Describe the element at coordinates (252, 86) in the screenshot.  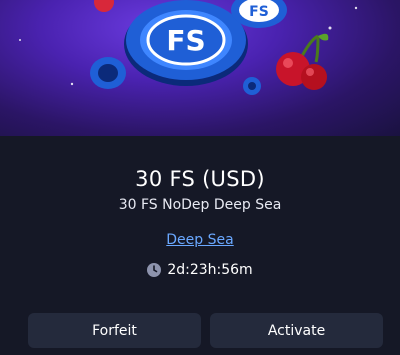
I see `chip-tiny-icon` at that location.